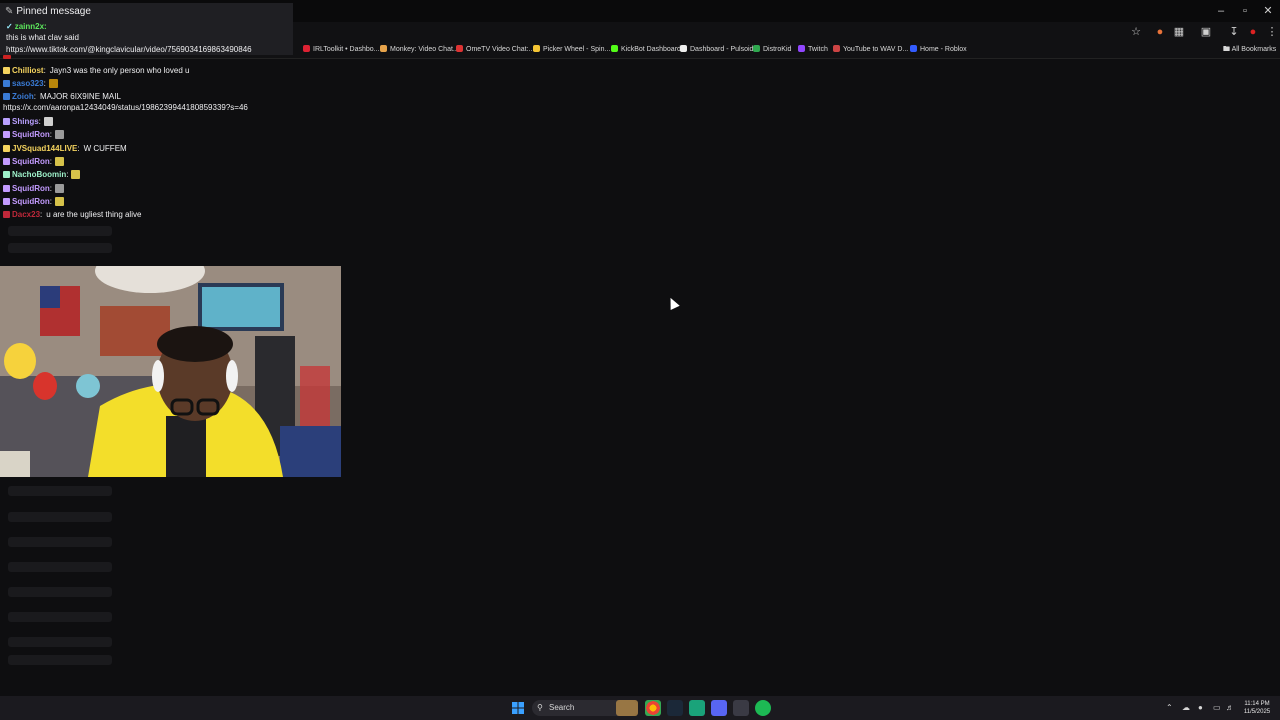 This screenshot has height=720, width=1280. Describe the element at coordinates (23, 96) in the screenshot. I see `chat-username: Zoioh` at that location.